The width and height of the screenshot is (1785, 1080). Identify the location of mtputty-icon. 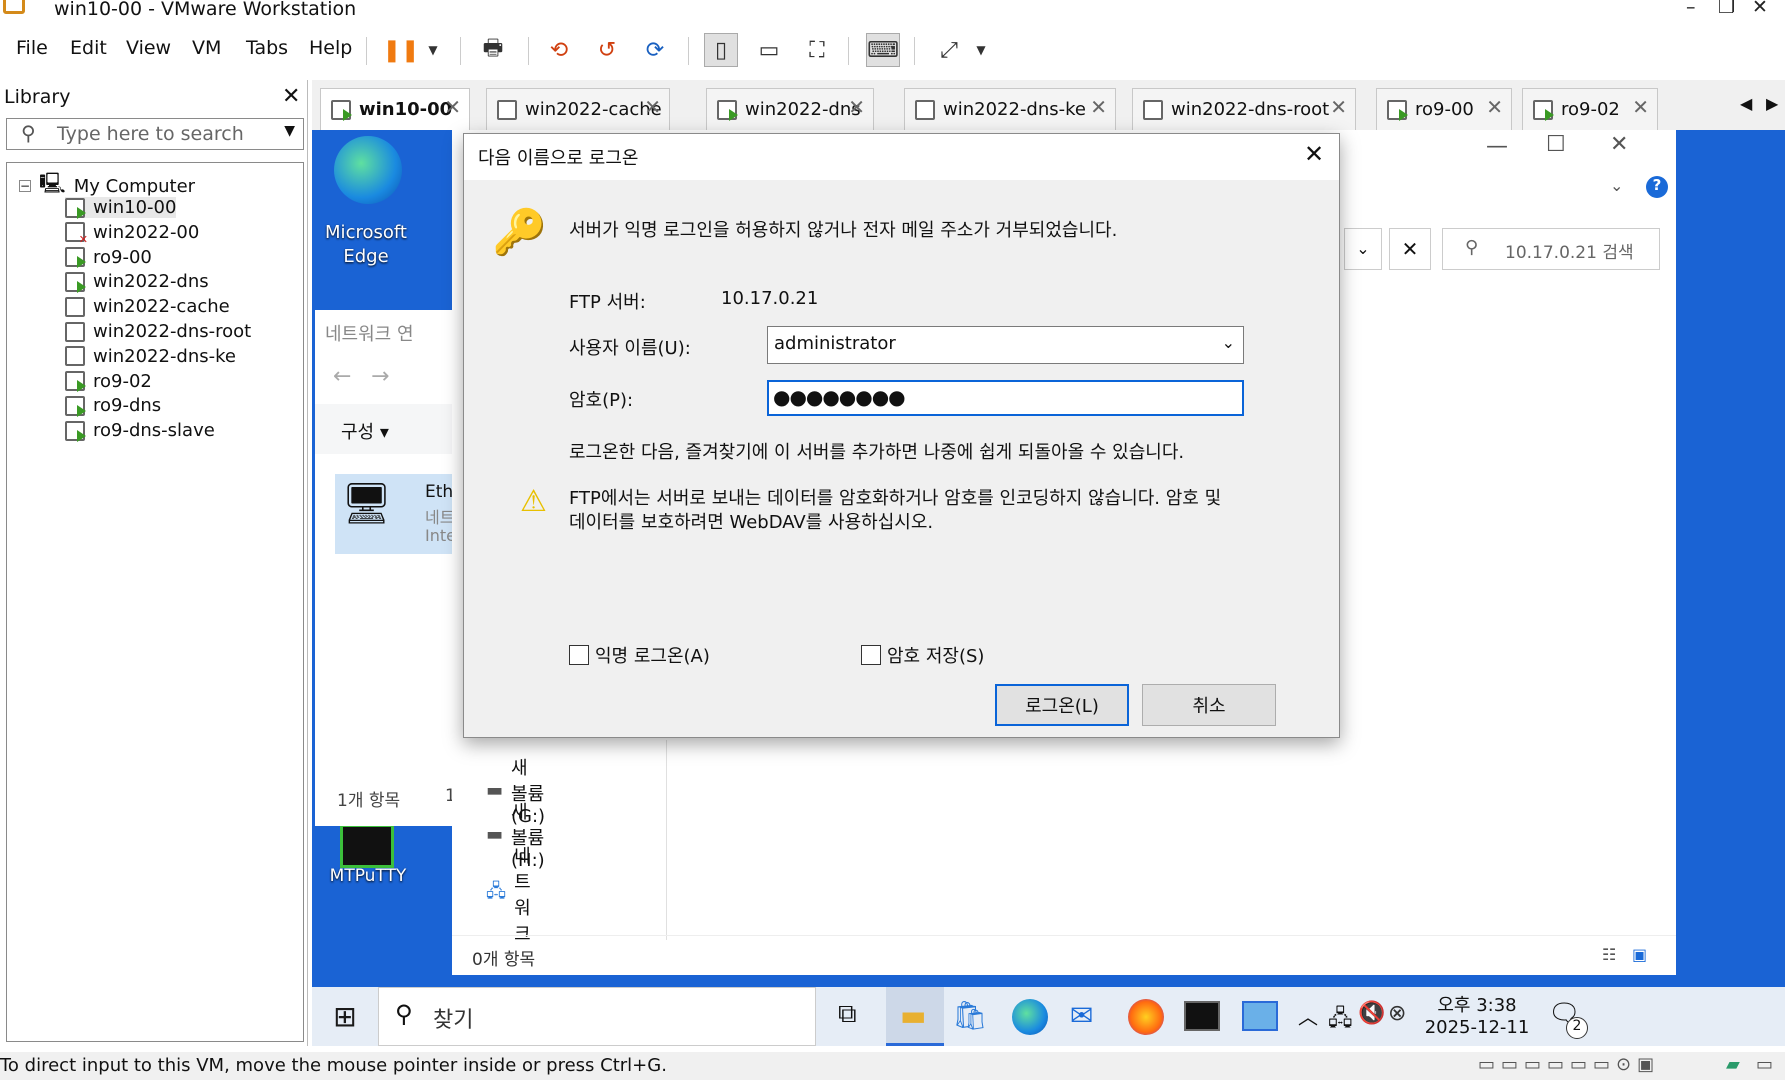
(367, 846).